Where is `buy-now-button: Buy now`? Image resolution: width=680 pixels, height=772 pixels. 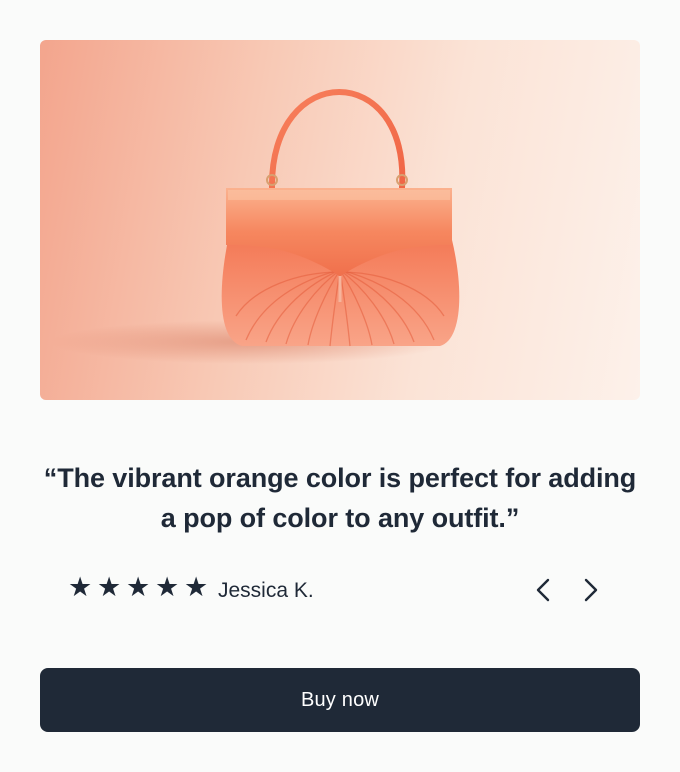
buy-now-button: Buy now is located at coordinates (340, 700).